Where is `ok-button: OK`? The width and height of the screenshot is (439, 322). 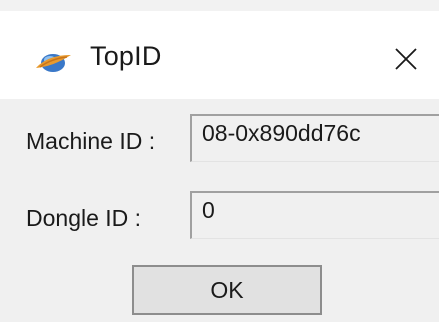 ok-button: OK is located at coordinates (227, 290).